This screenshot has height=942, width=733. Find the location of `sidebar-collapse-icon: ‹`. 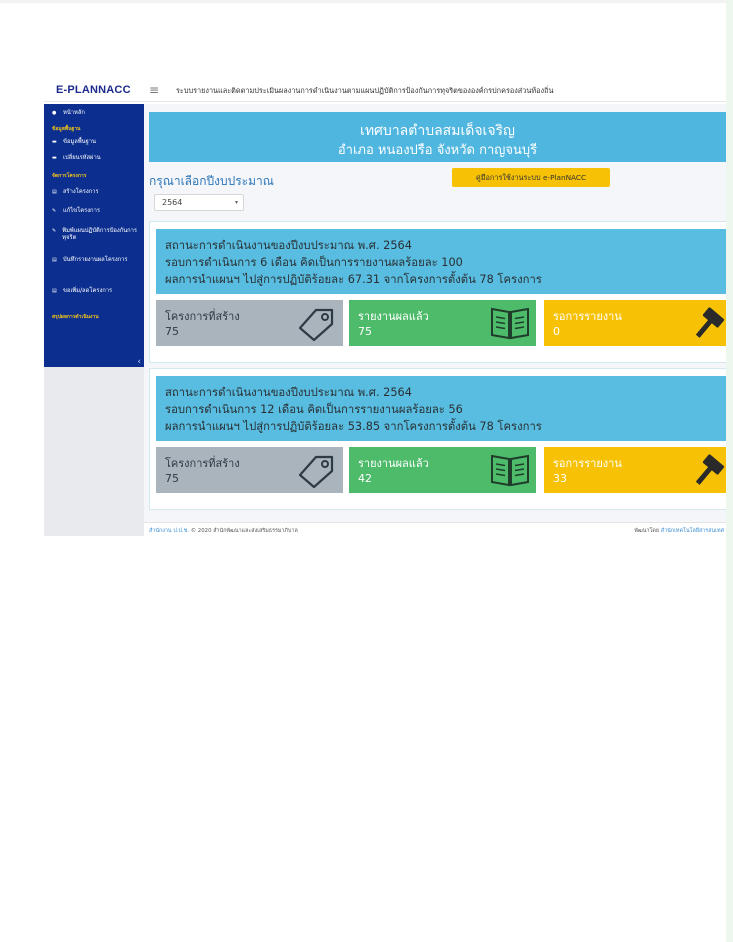

sidebar-collapse-icon: ‹ is located at coordinates (139, 362).